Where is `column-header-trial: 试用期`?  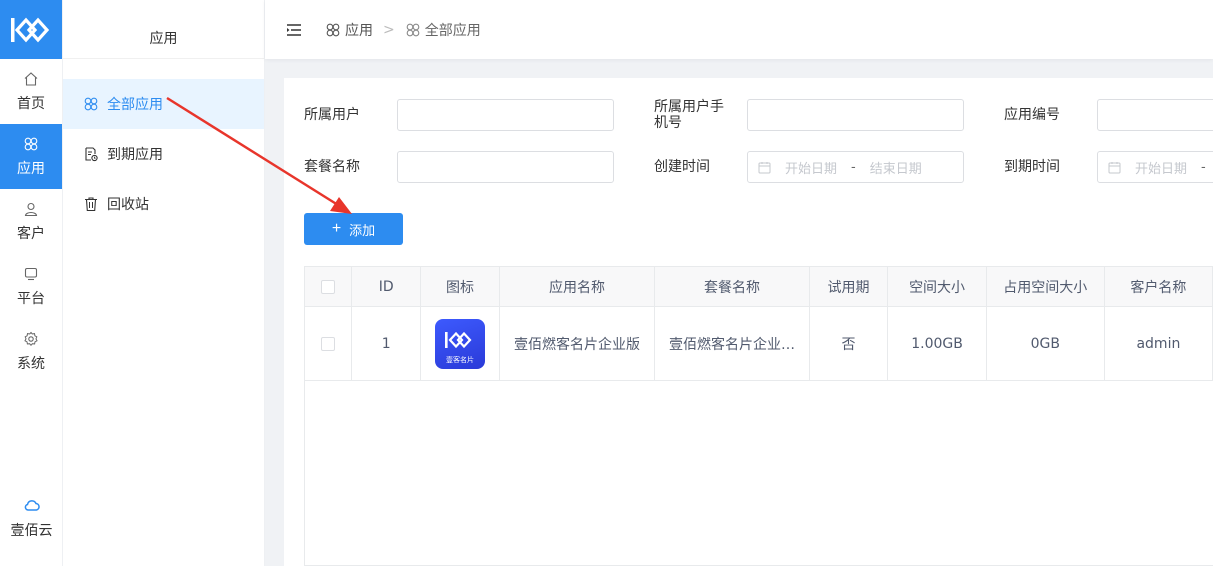
column-header-trial: 试用期 is located at coordinates (849, 286).